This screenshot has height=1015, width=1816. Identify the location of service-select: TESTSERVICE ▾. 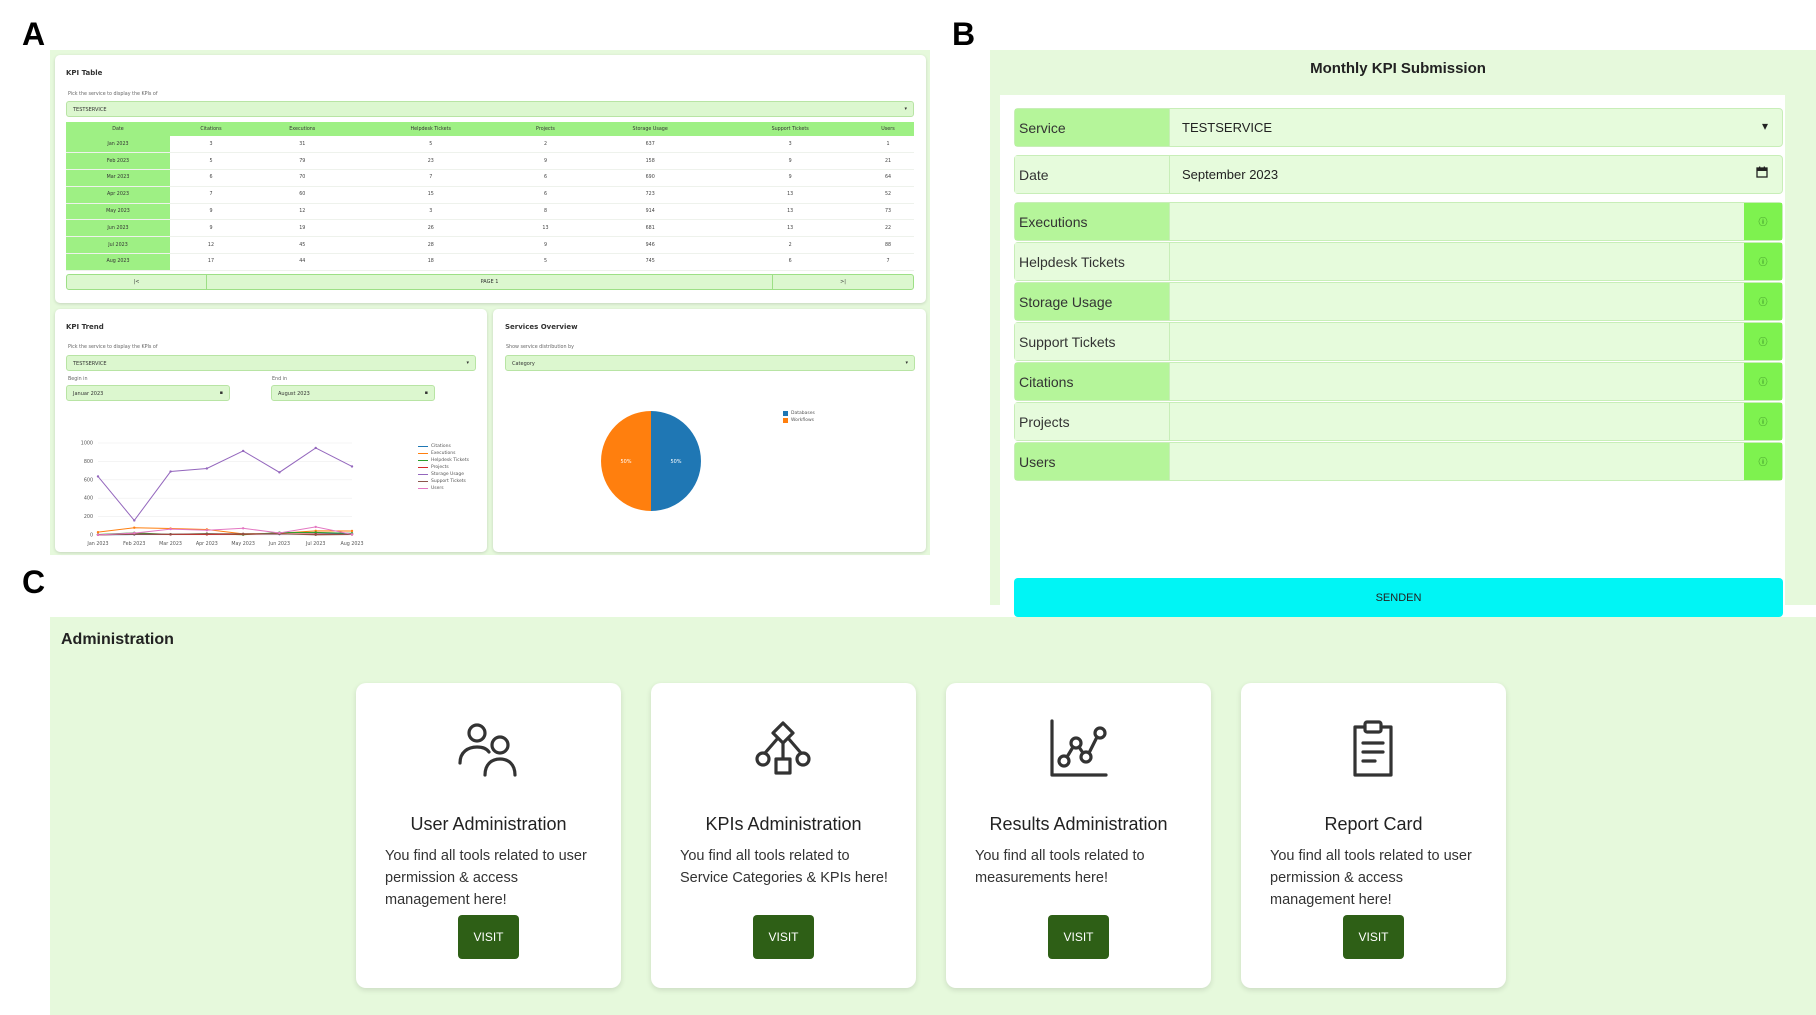
(1475, 127).